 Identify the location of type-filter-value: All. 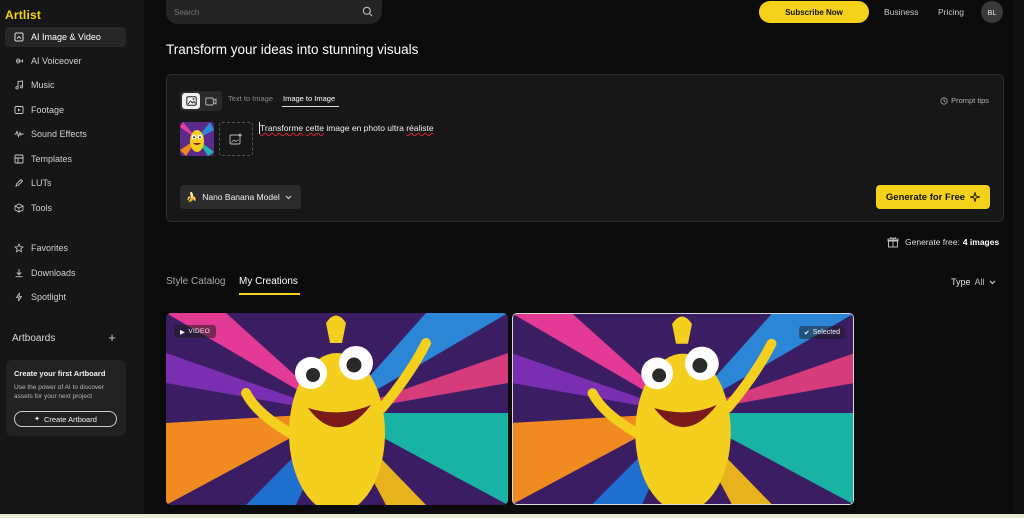
(979, 282).